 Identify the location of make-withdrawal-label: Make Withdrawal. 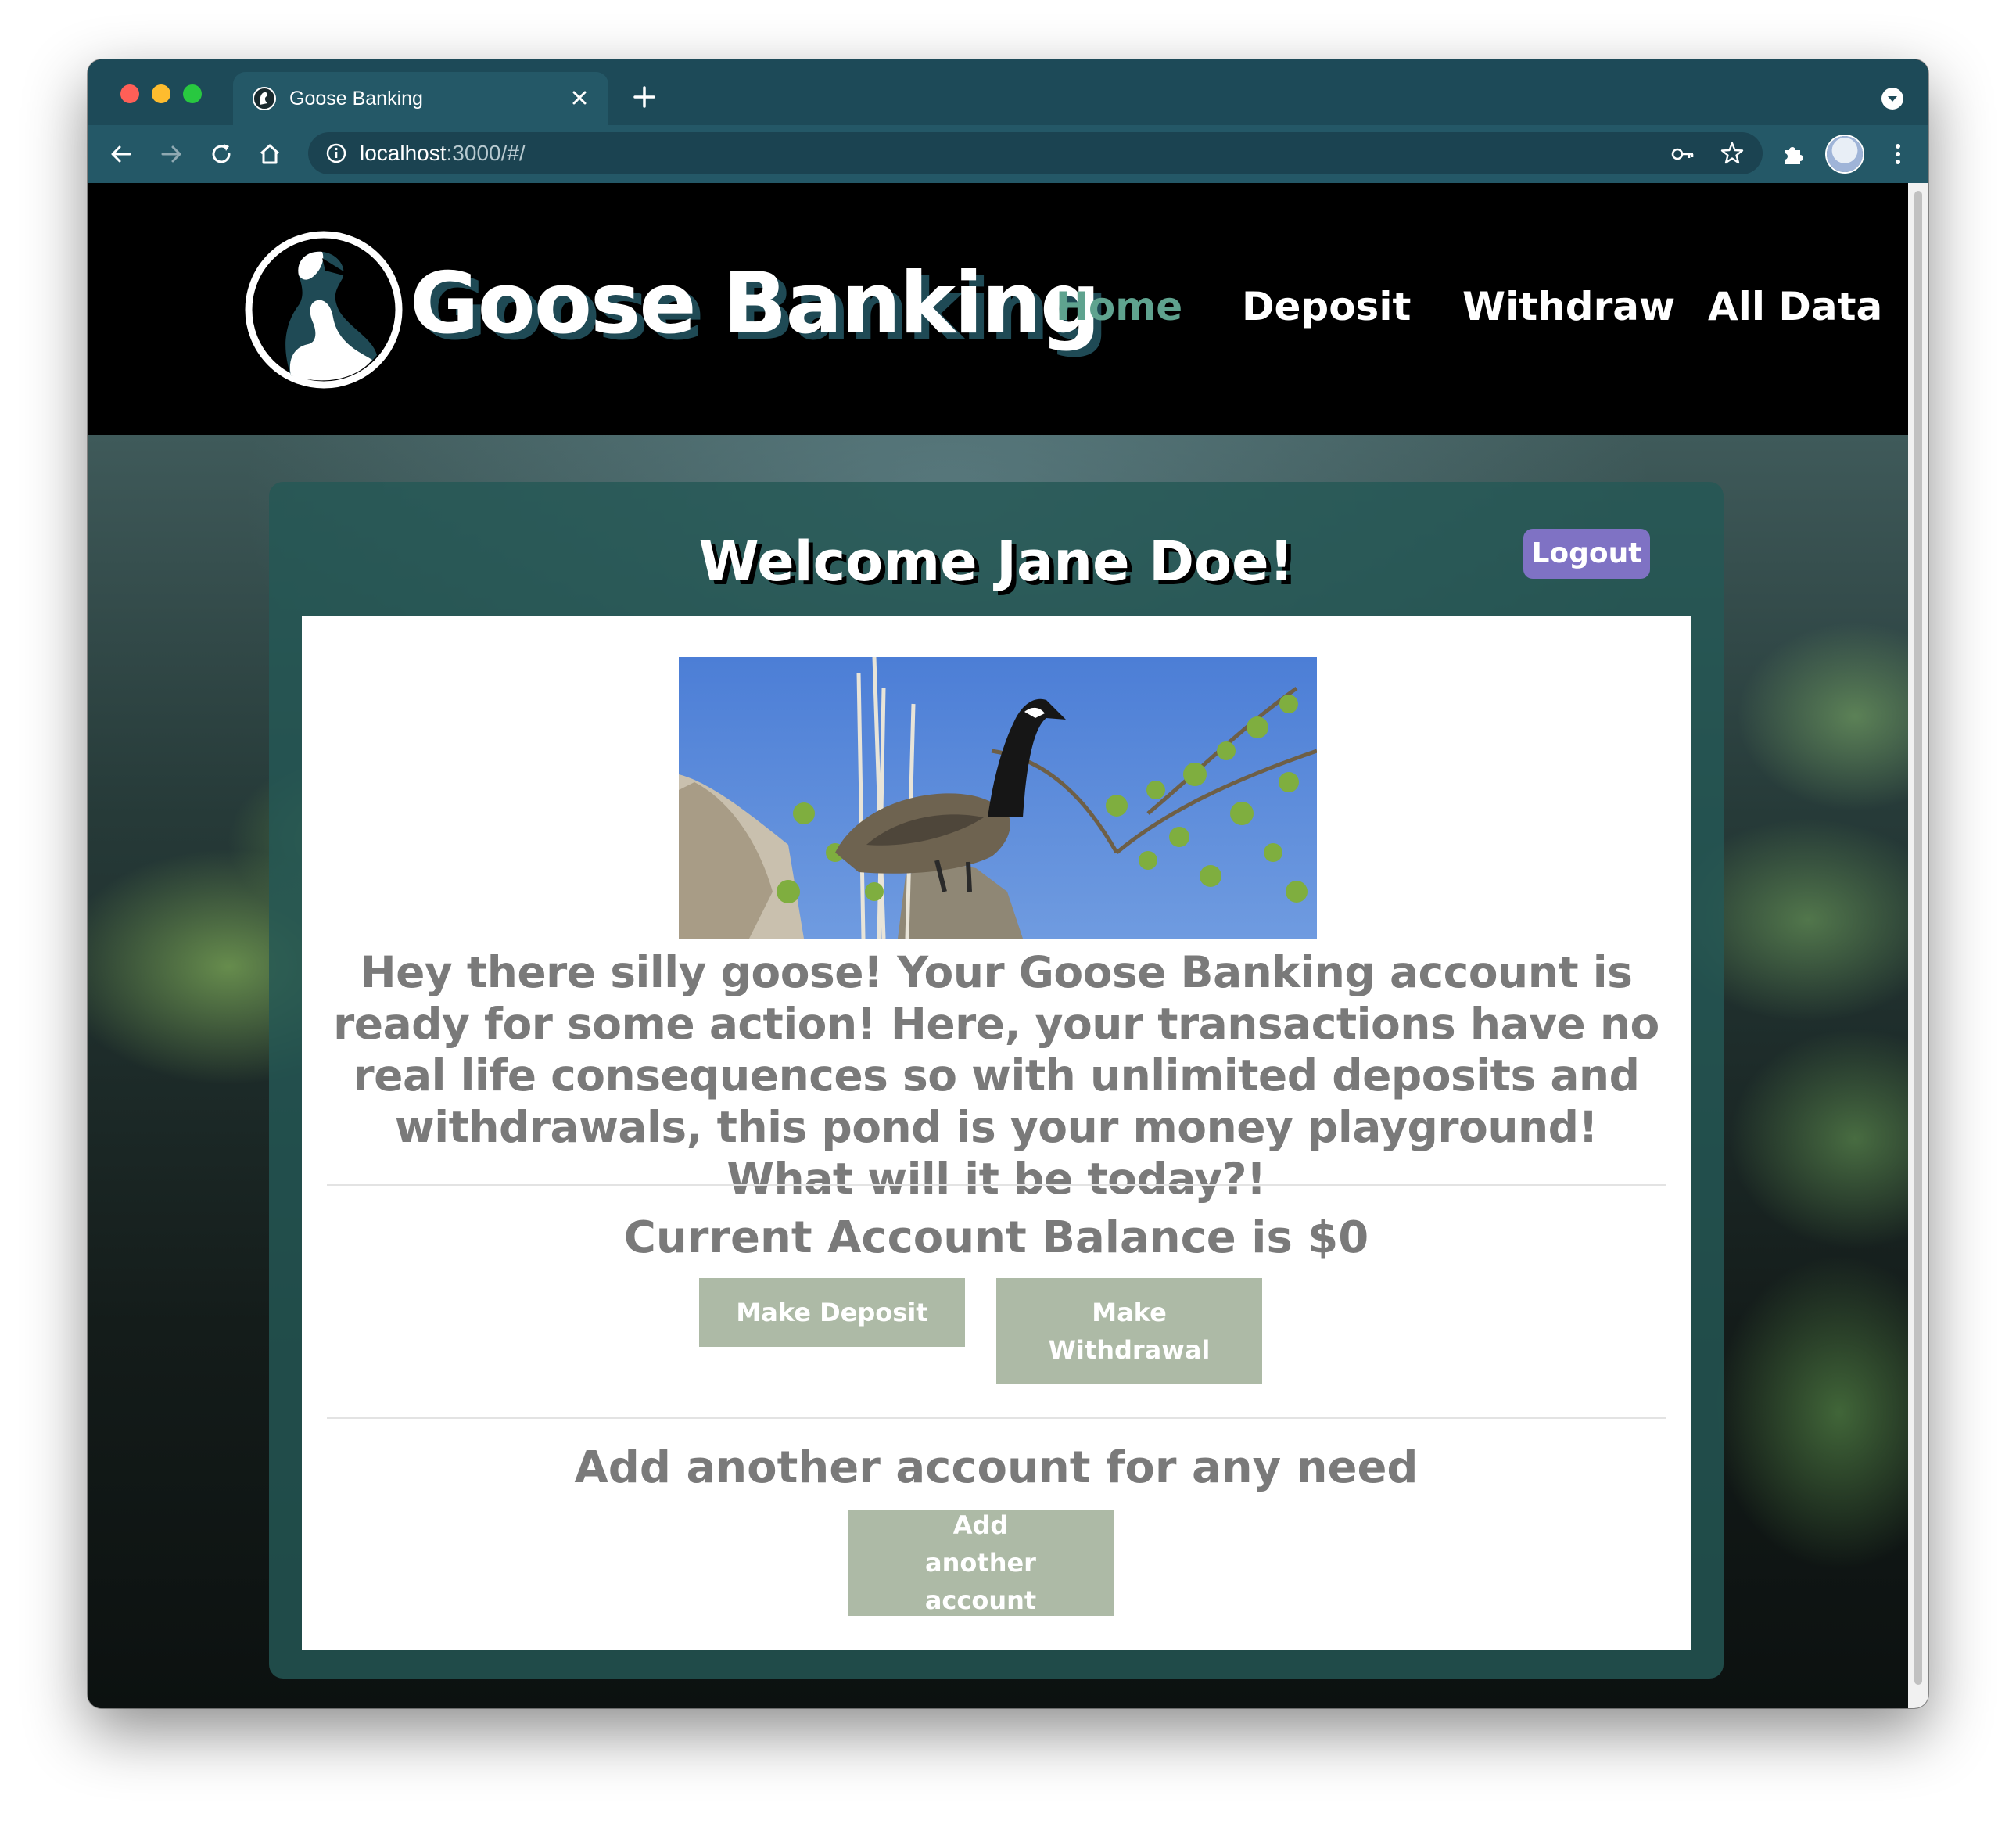
(1129, 1331).